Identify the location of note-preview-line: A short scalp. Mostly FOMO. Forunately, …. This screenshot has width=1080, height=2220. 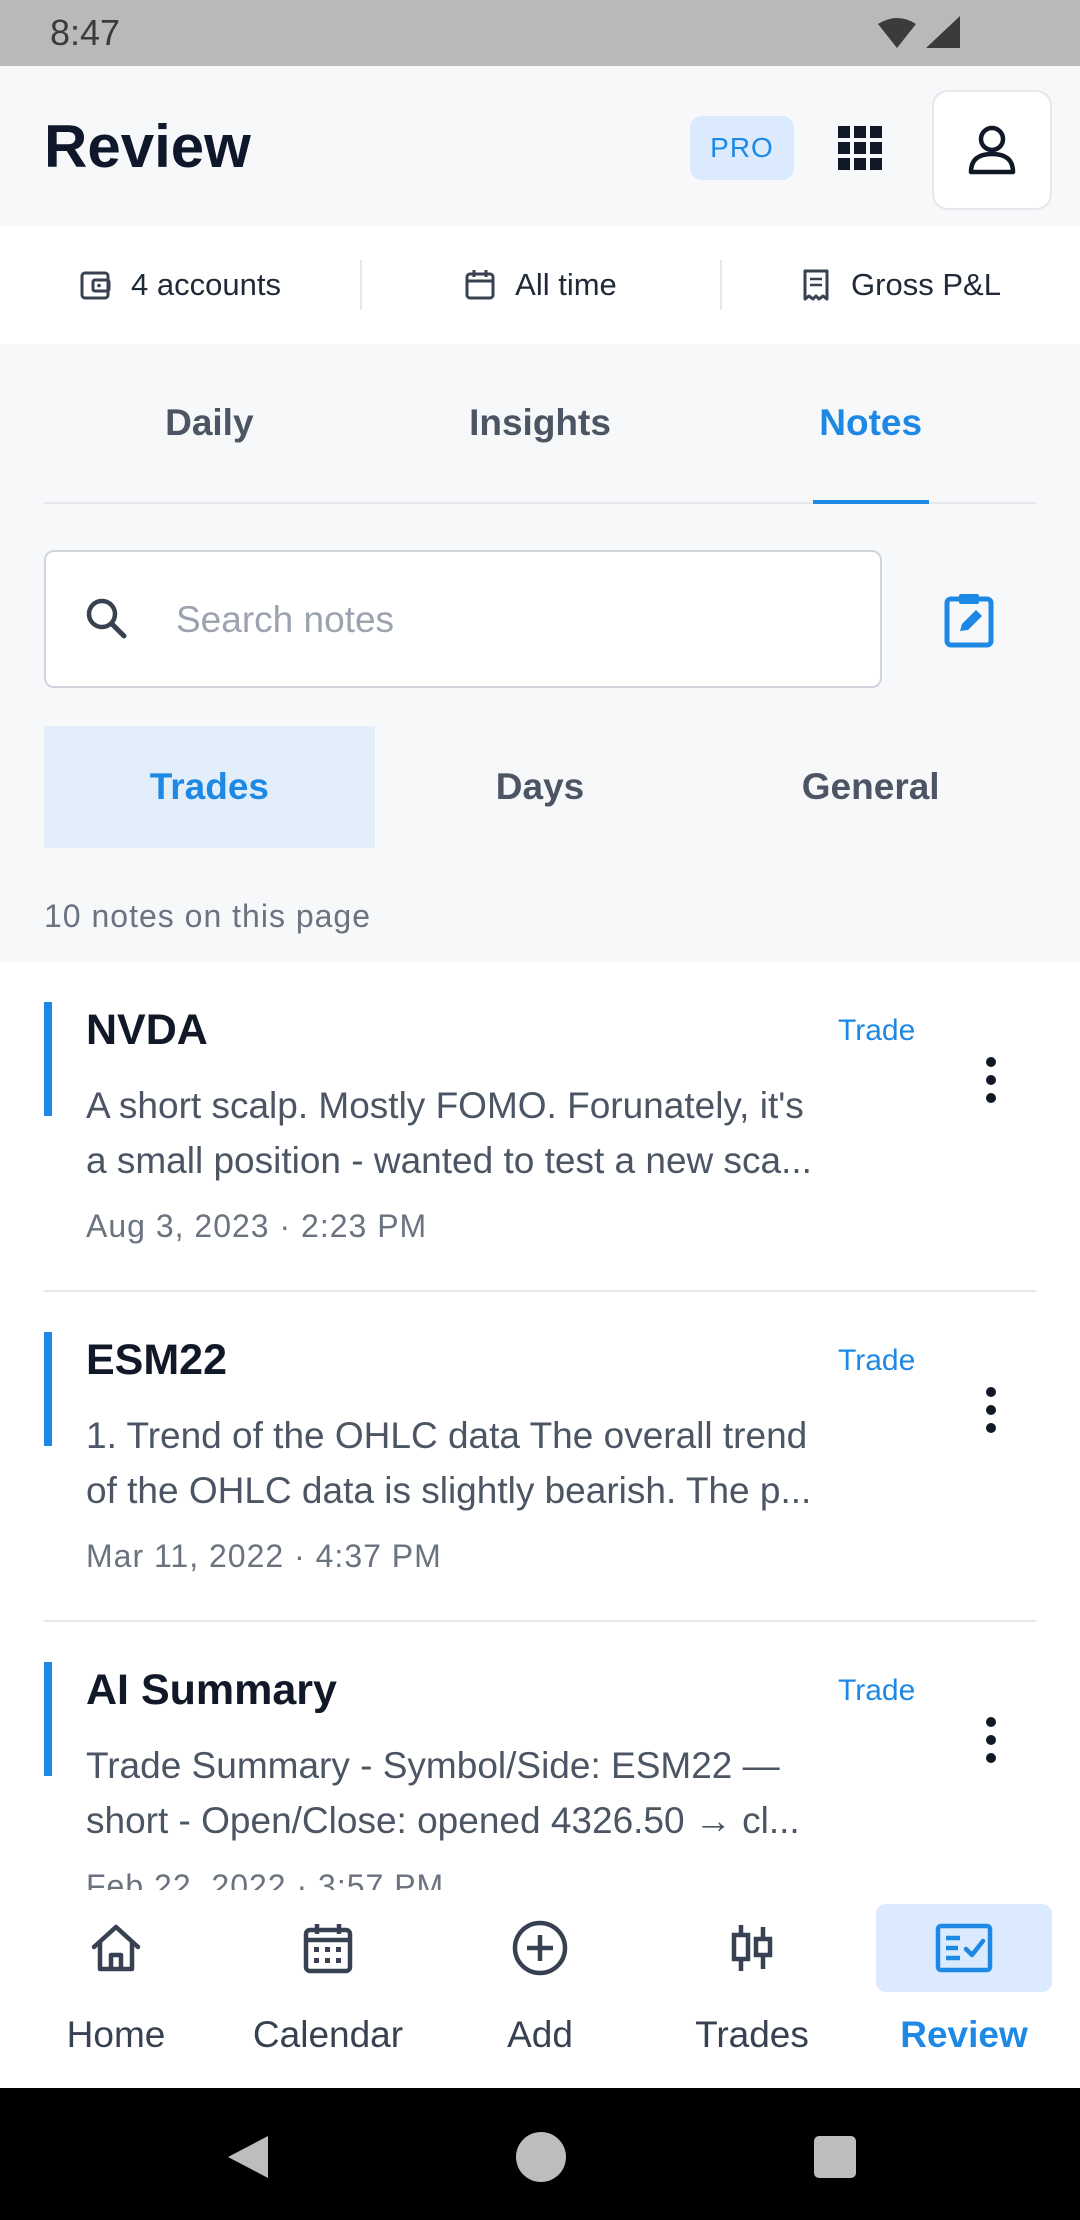
(445, 1105).